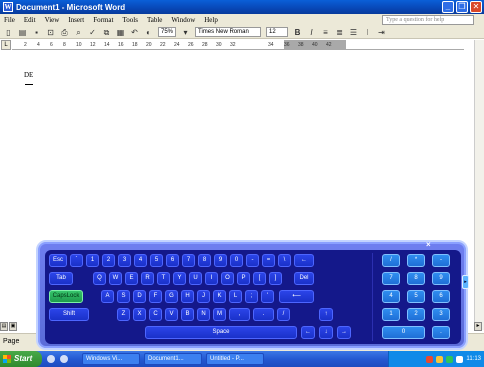 The width and height of the screenshot is (484, 367). What do you see at coordinates (139, 296) in the screenshot?
I see `key-d: D` at bounding box center [139, 296].